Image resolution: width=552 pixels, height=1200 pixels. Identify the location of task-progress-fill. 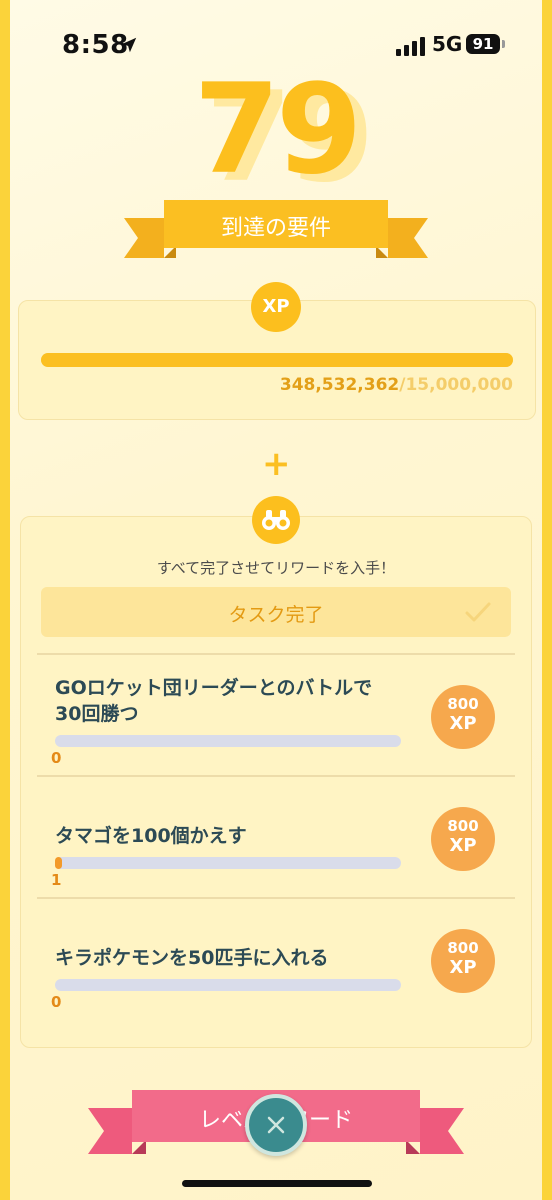
(58, 863).